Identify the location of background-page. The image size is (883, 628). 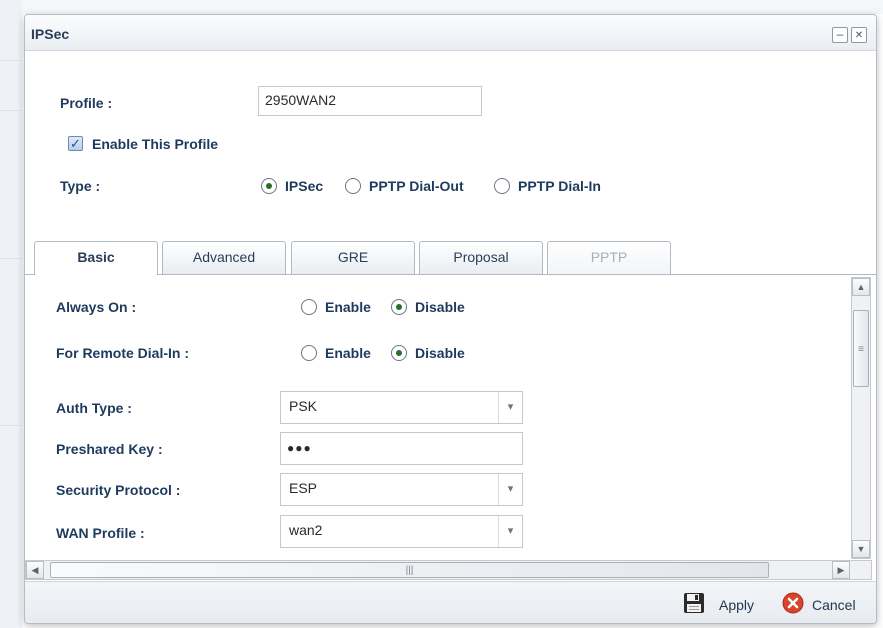
(441, 7).